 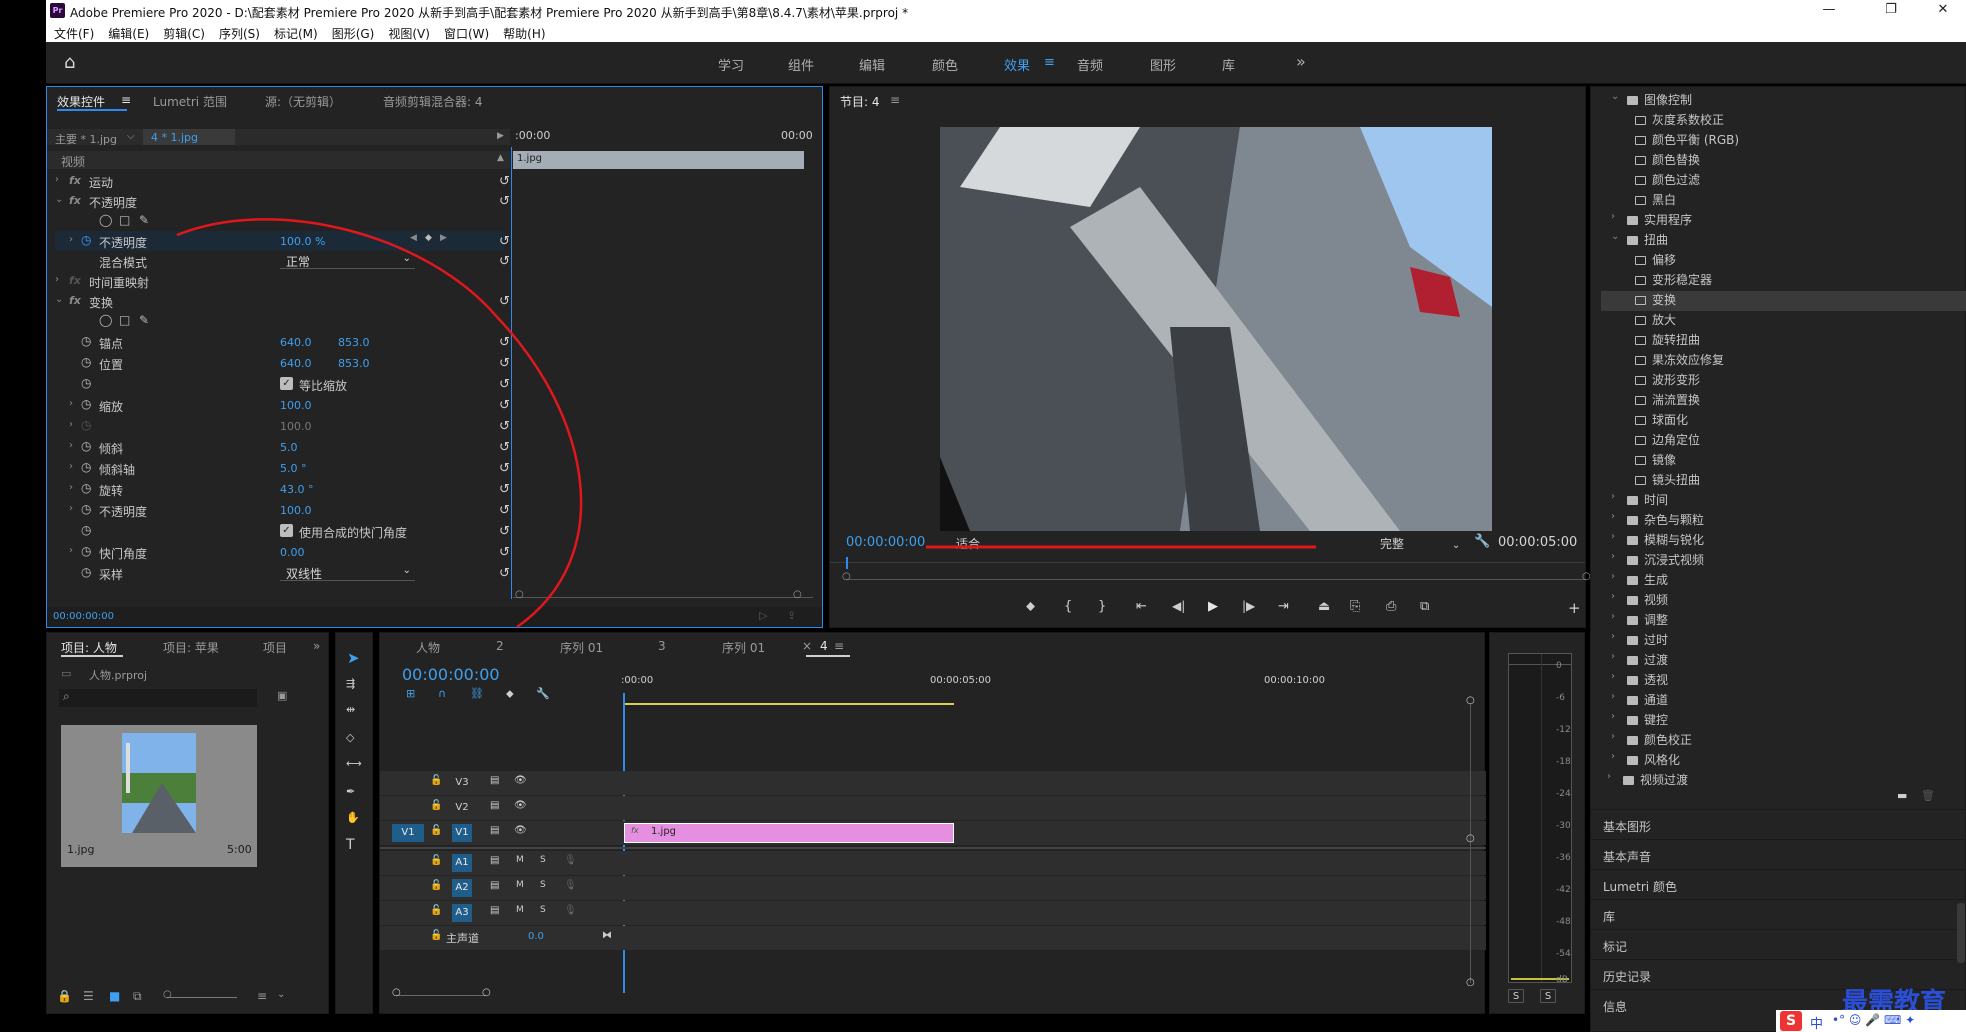 What do you see at coordinates (1301, 61) in the screenshot?
I see `workspace-more-icon: »` at bounding box center [1301, 61].